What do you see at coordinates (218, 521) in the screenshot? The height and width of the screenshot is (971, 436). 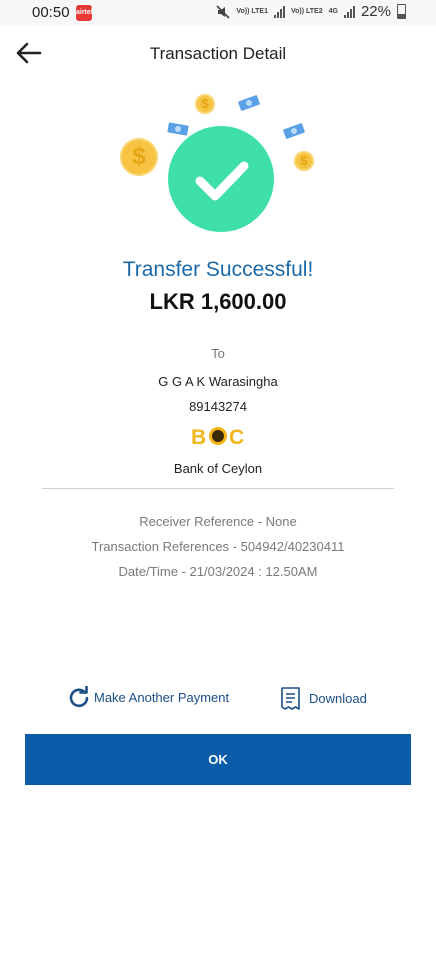 I see `receiver-reference: Receiver Reference - None` at bounding box center [218, 521].